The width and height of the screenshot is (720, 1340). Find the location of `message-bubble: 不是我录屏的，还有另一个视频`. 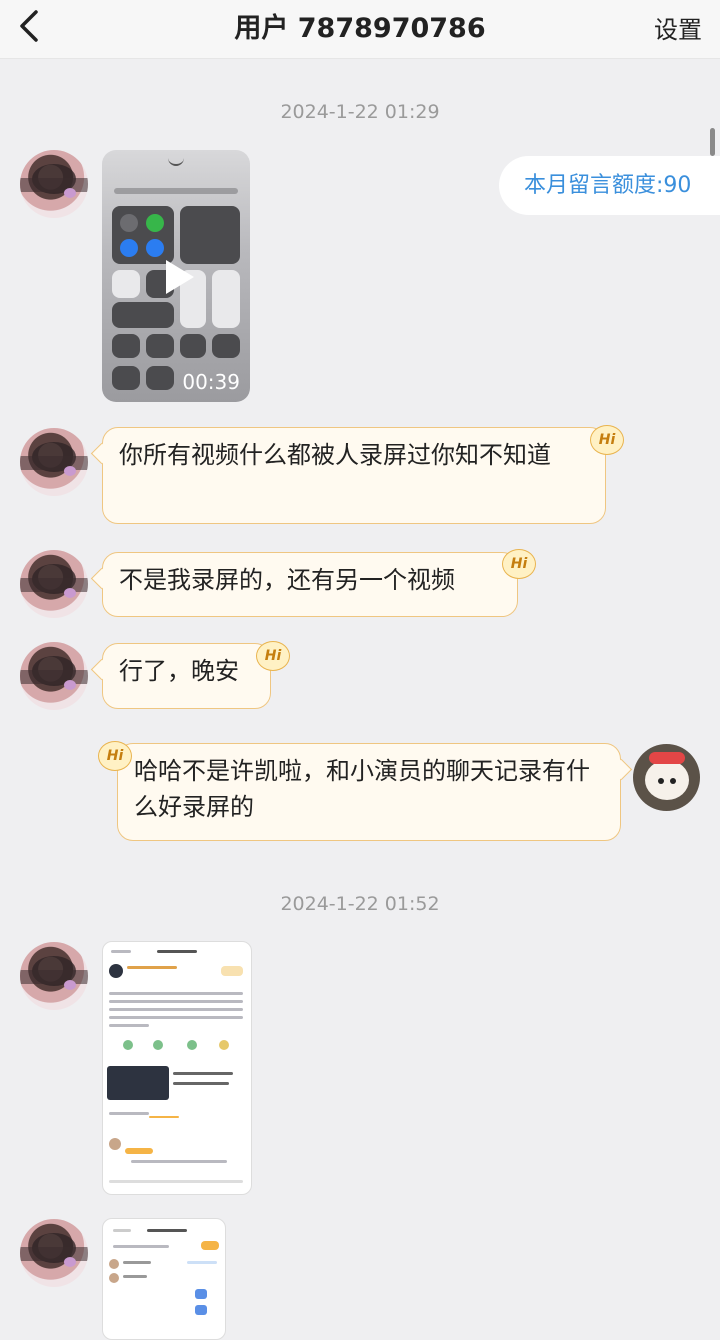

message-bubble: 不是我录屏的，还有另一个视频 is located at coordinates (310, 584).